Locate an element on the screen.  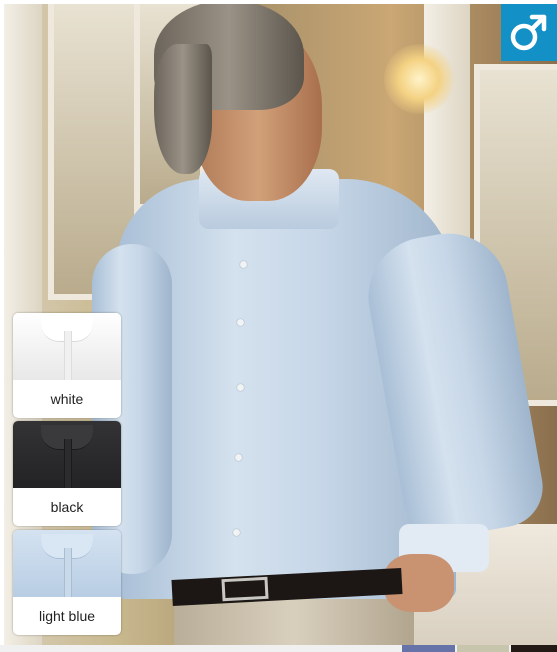
male-symbol-icon is located at coordinates (528, 32).